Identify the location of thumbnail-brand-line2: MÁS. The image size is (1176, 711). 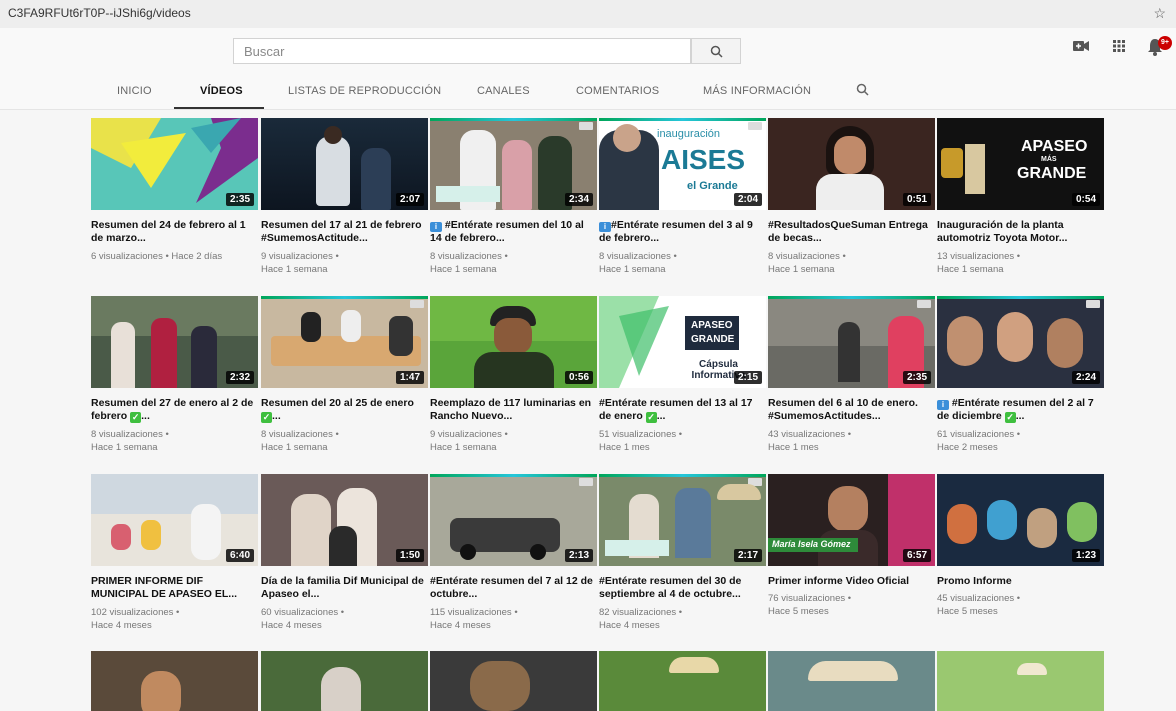
(1049, 159).